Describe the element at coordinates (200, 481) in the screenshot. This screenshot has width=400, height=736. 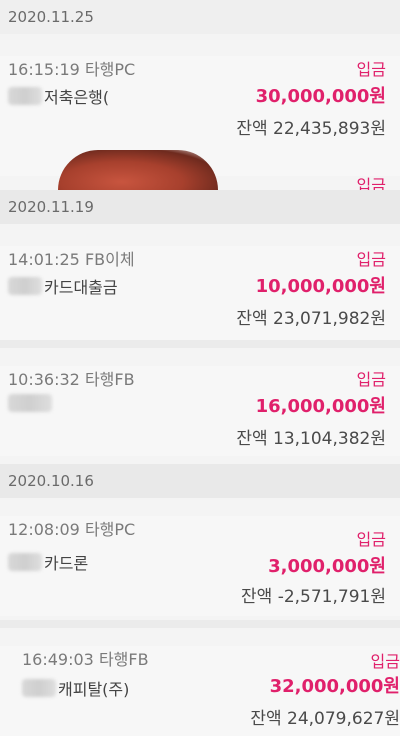
I see `date-header: 2020.10.16` at that location.